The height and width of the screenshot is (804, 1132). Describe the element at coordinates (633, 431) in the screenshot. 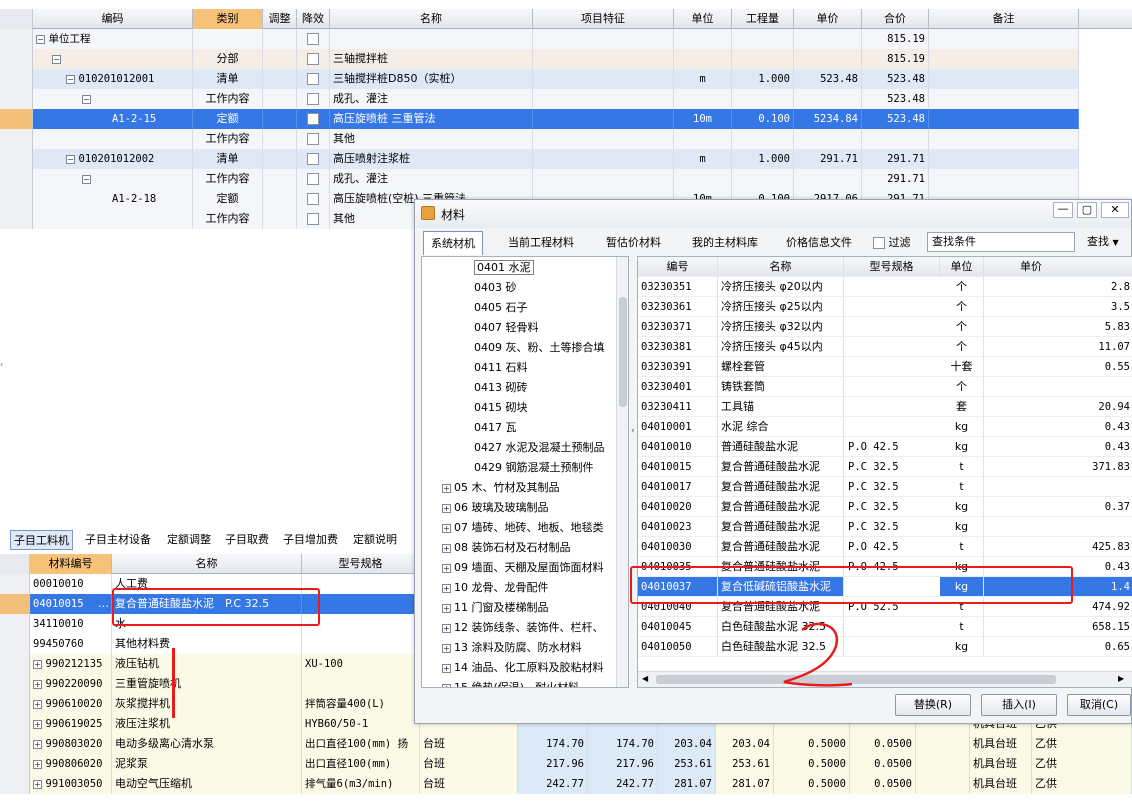

I see `panel-collapse-icon: ‹` at that location.